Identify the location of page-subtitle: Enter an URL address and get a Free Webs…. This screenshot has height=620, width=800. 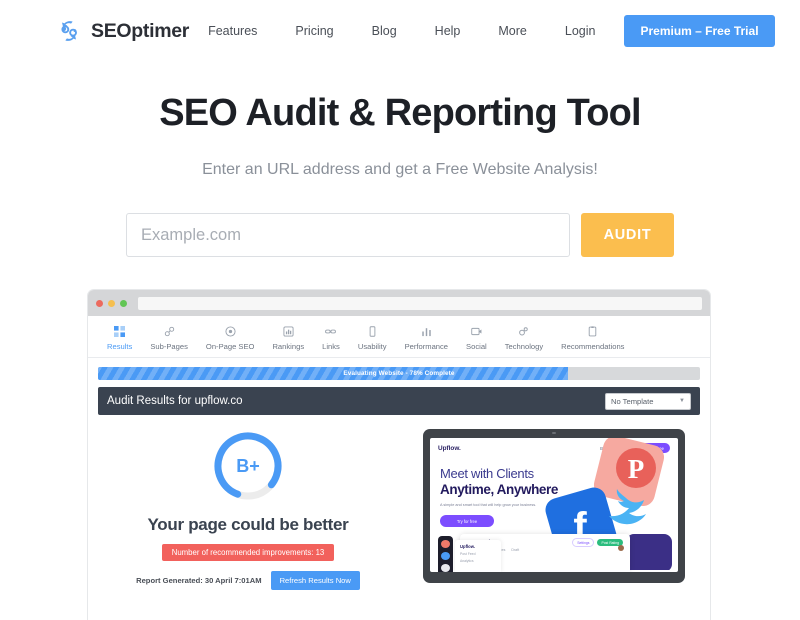
(400, 169).